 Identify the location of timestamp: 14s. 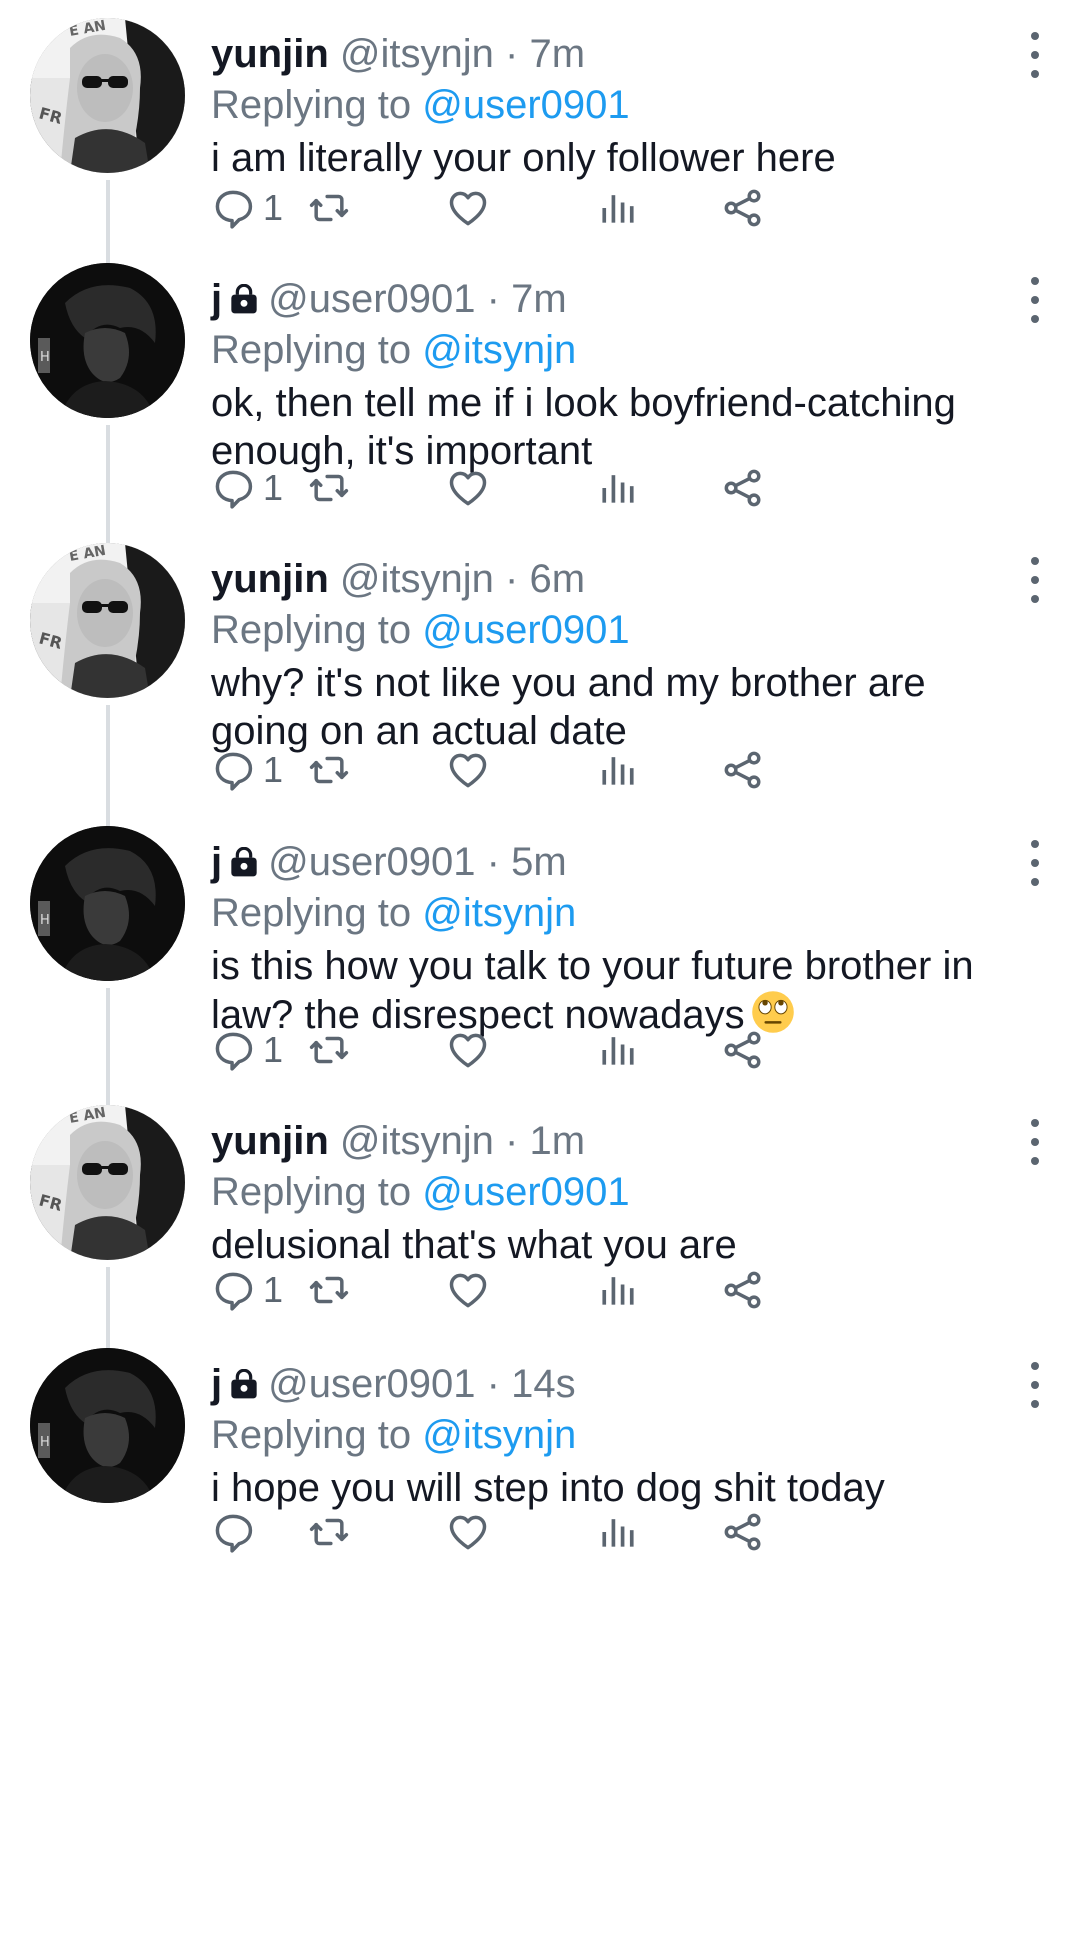
(543, 1384).